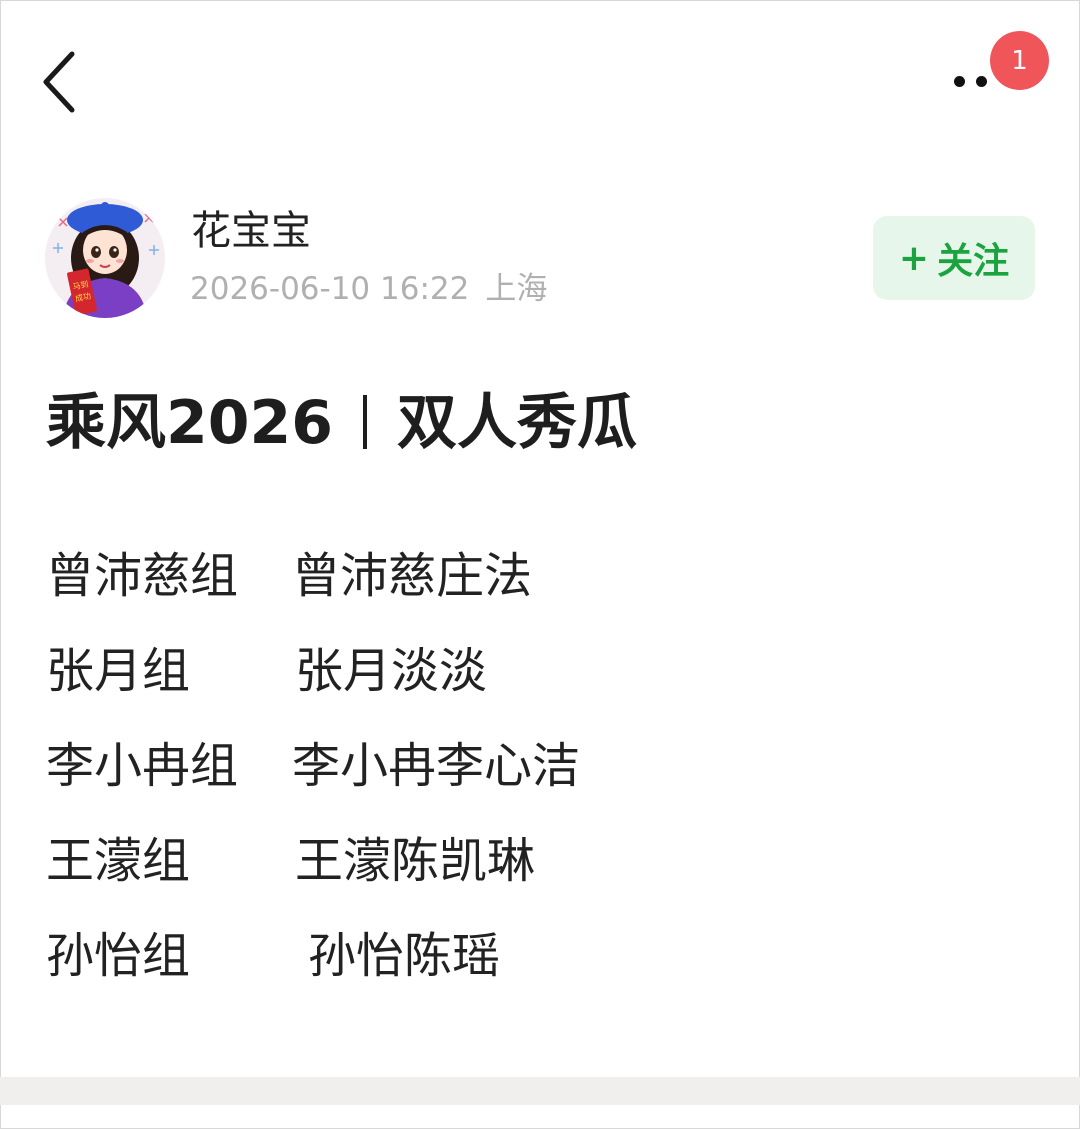  I want to click on row-group-label: 王濛组, so click(118, 861).